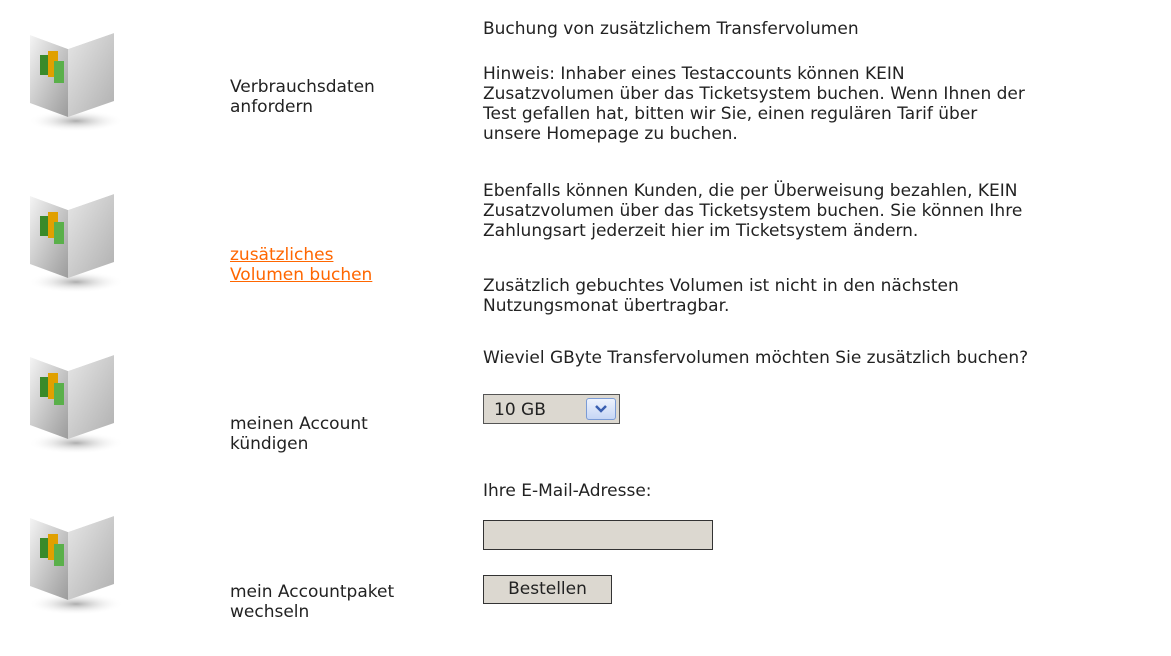 The width and height of the screenshot is (1171, 656). Describe the element at coordinates (520, 410) in the screenshot. I see `volume-select-value: 10 GB` at that location.